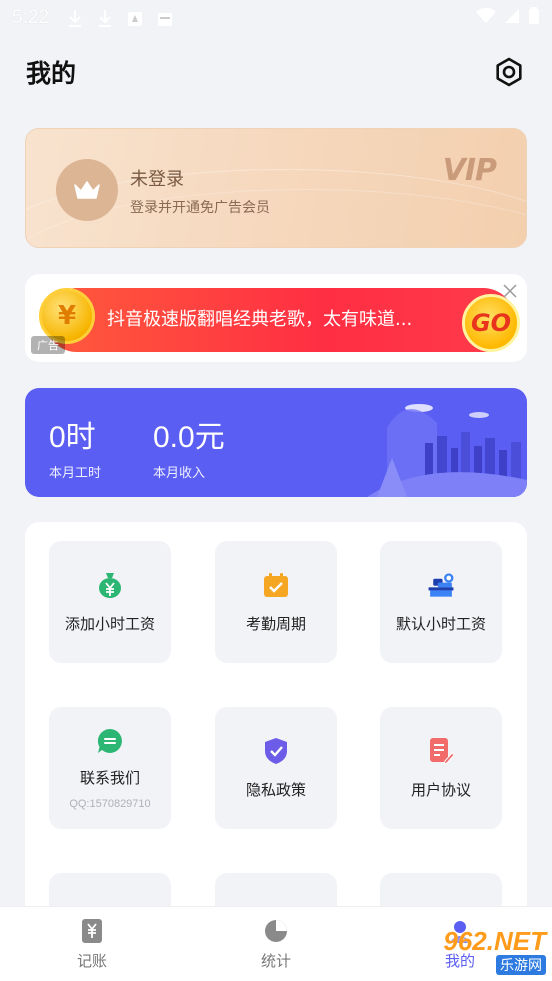  I want to click on document-edit-icon, so click(441, 751).